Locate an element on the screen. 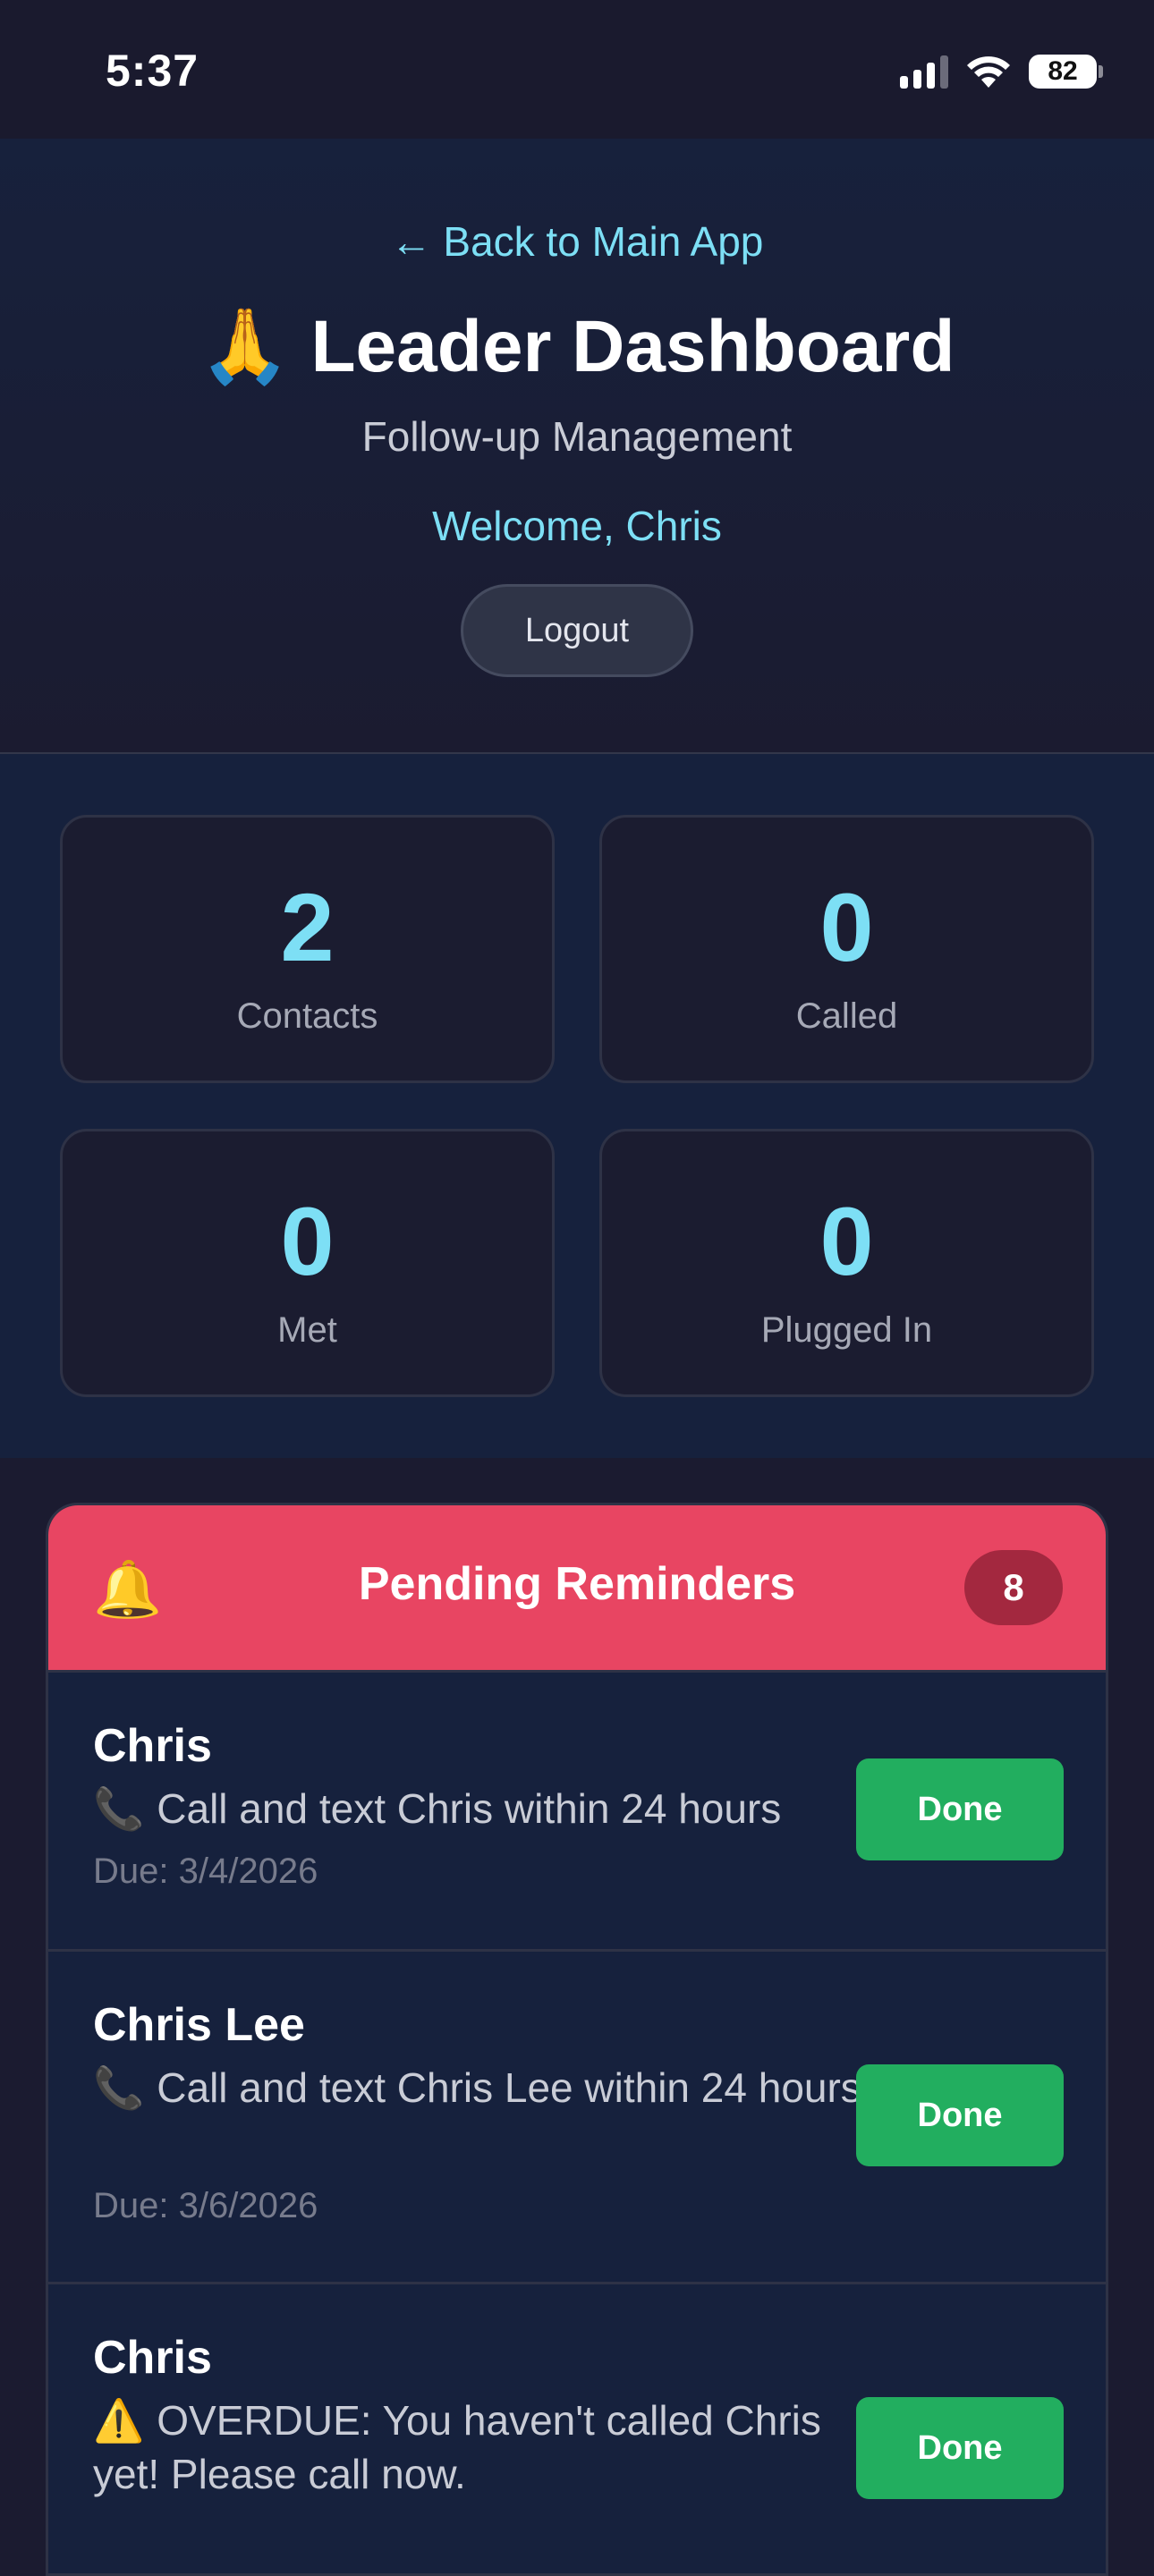 This screenshot has height=2576, width=1154. reminder-text: 📞 Call and text Chris Lee within 24 hours is located at coordinates (486, 2087).